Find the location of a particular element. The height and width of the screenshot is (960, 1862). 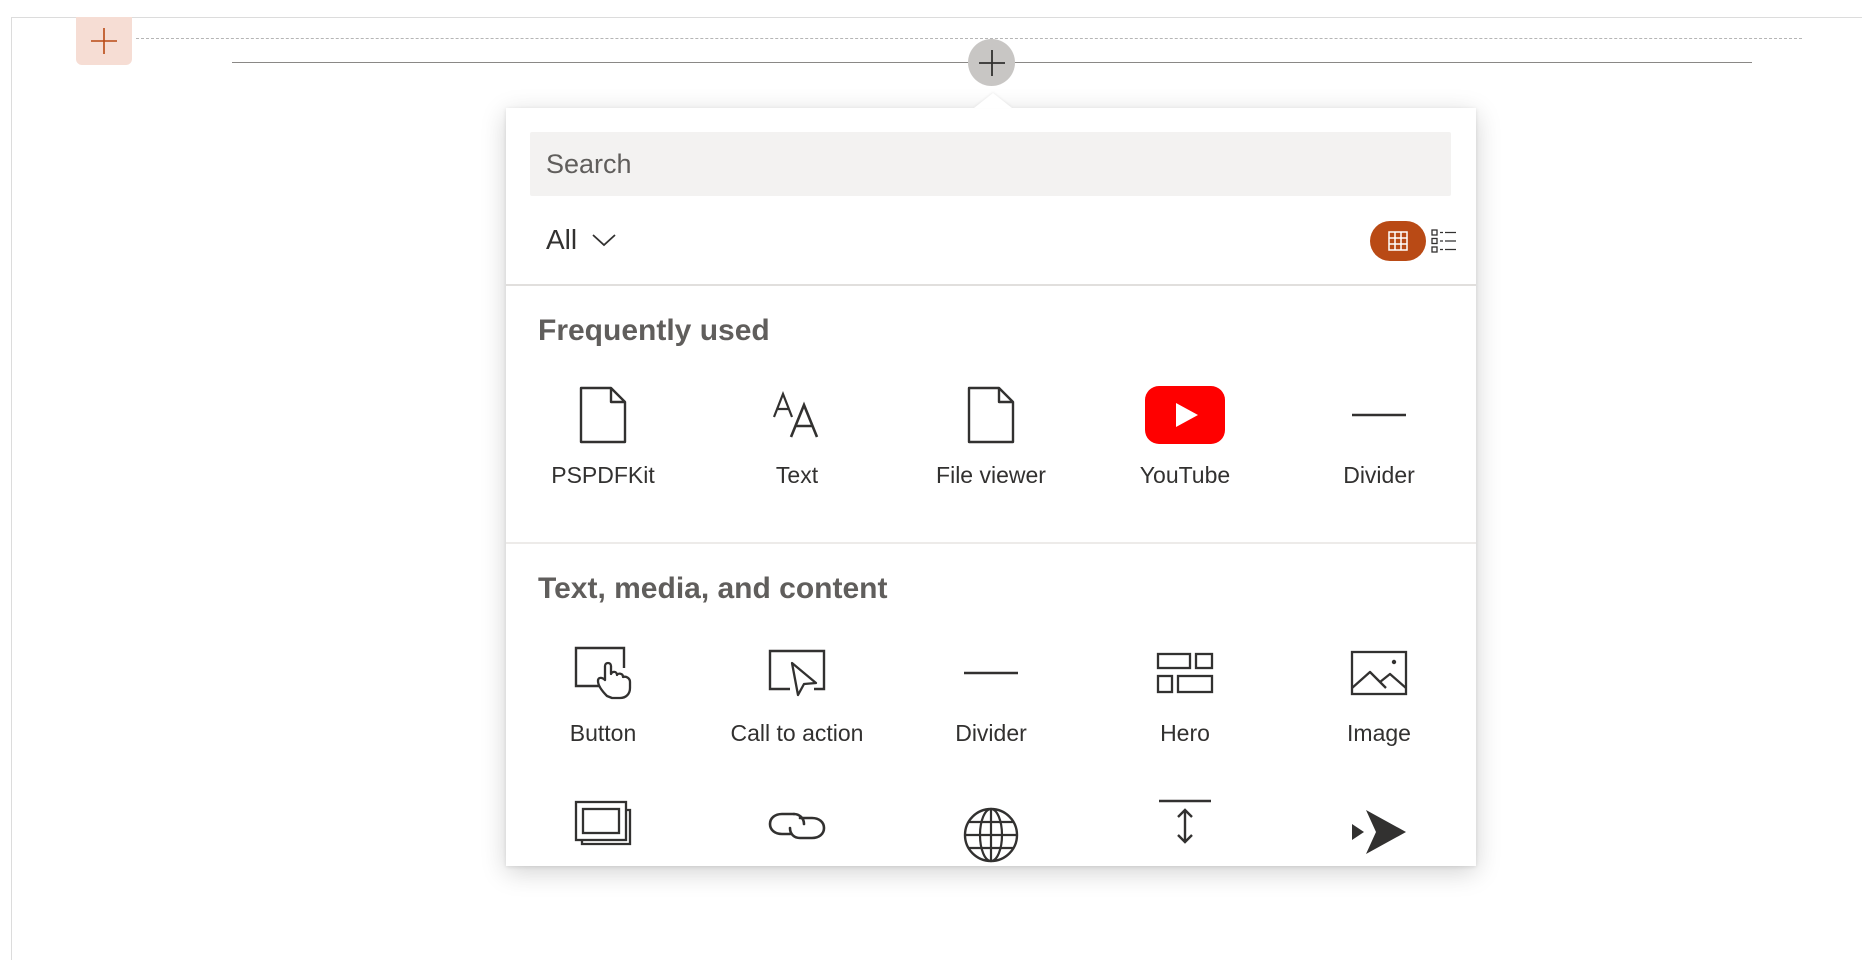

webpart-file-viewer: File viewer is located at coordinates (991, 445).